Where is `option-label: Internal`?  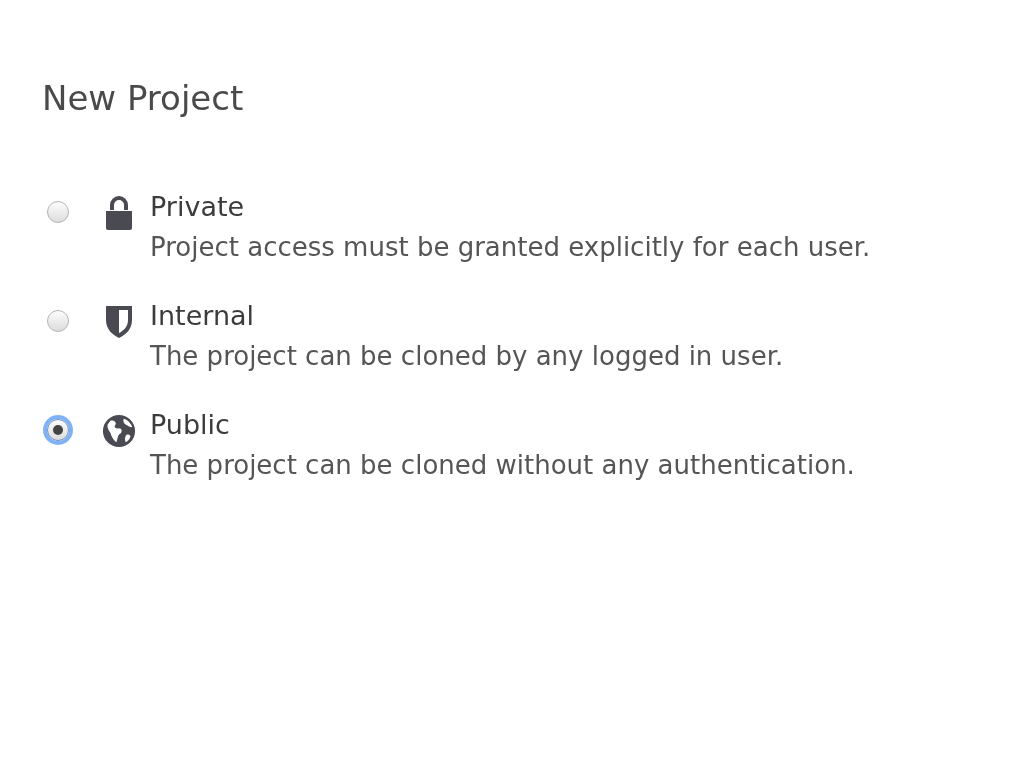 option-label: Internal is located at coordinates (202, 315).